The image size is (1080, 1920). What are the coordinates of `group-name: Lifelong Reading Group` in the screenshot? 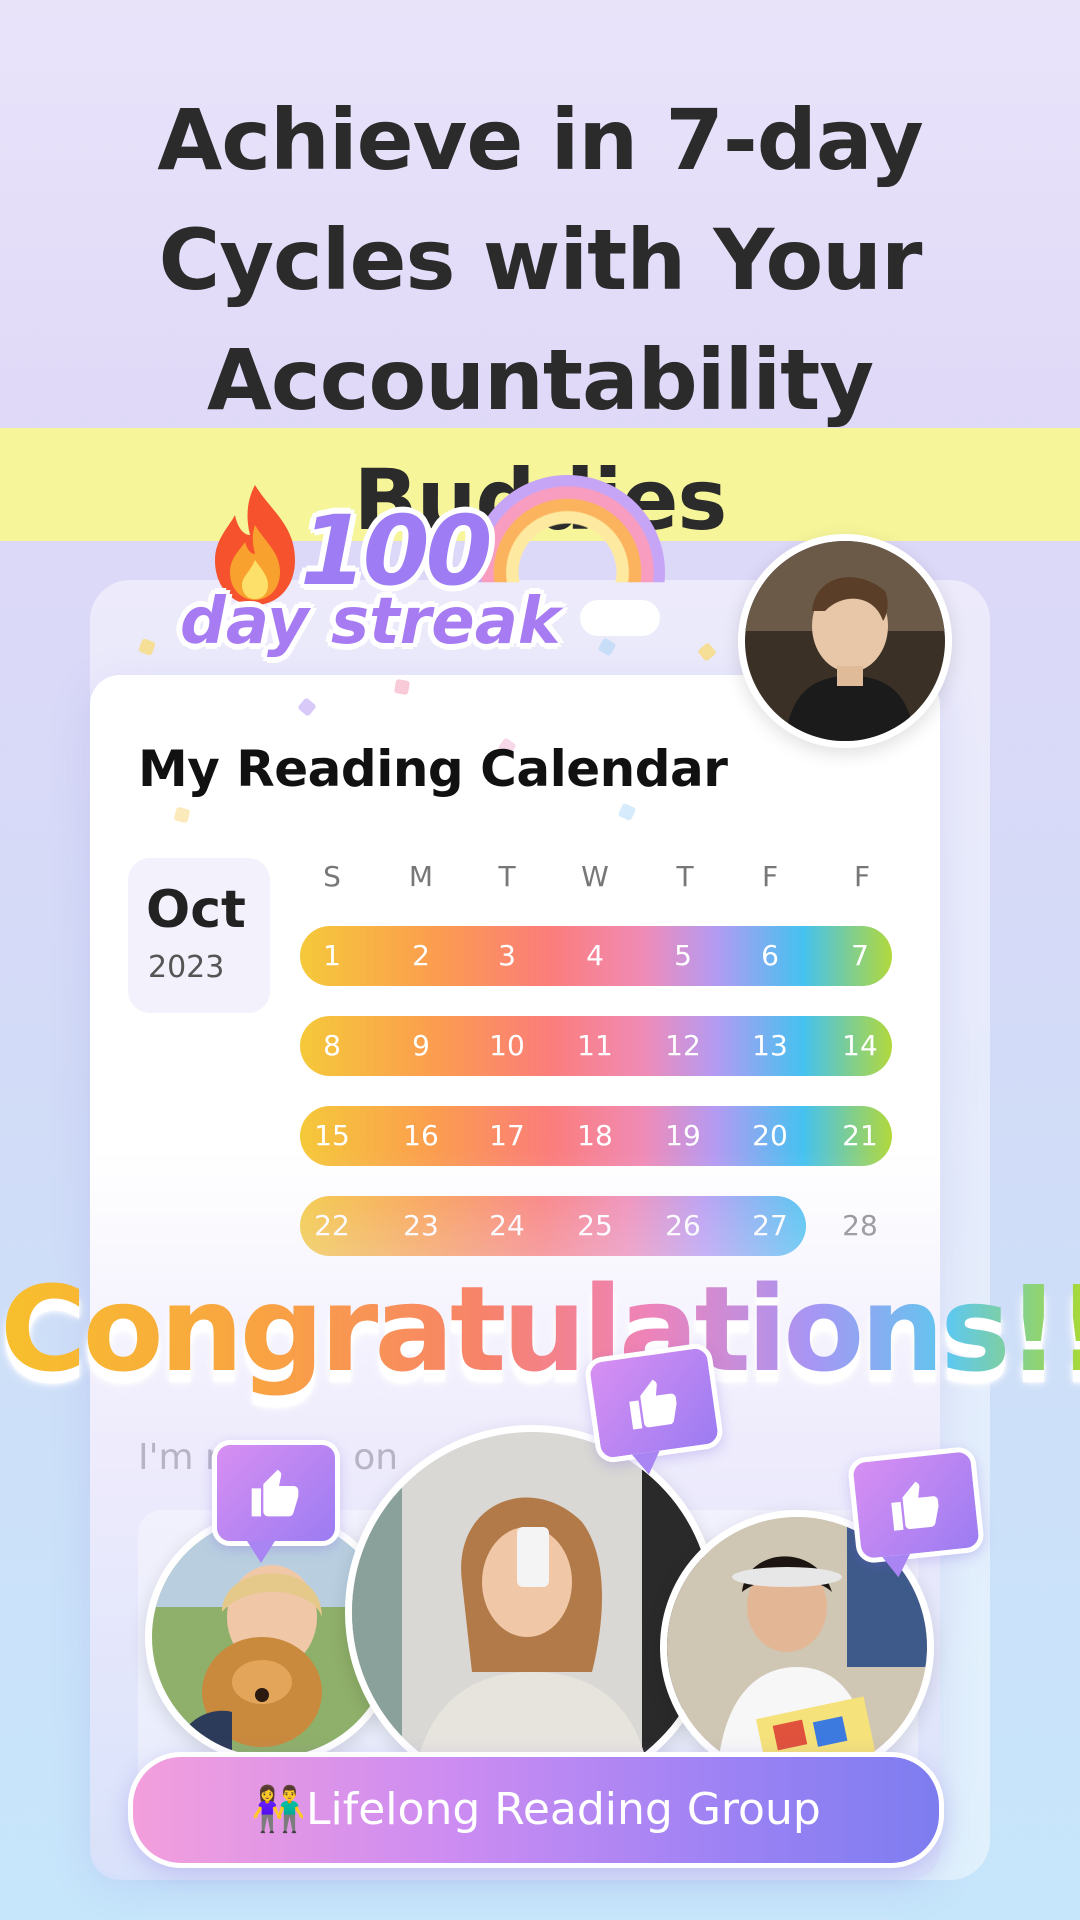 It's located at (563, 1809).